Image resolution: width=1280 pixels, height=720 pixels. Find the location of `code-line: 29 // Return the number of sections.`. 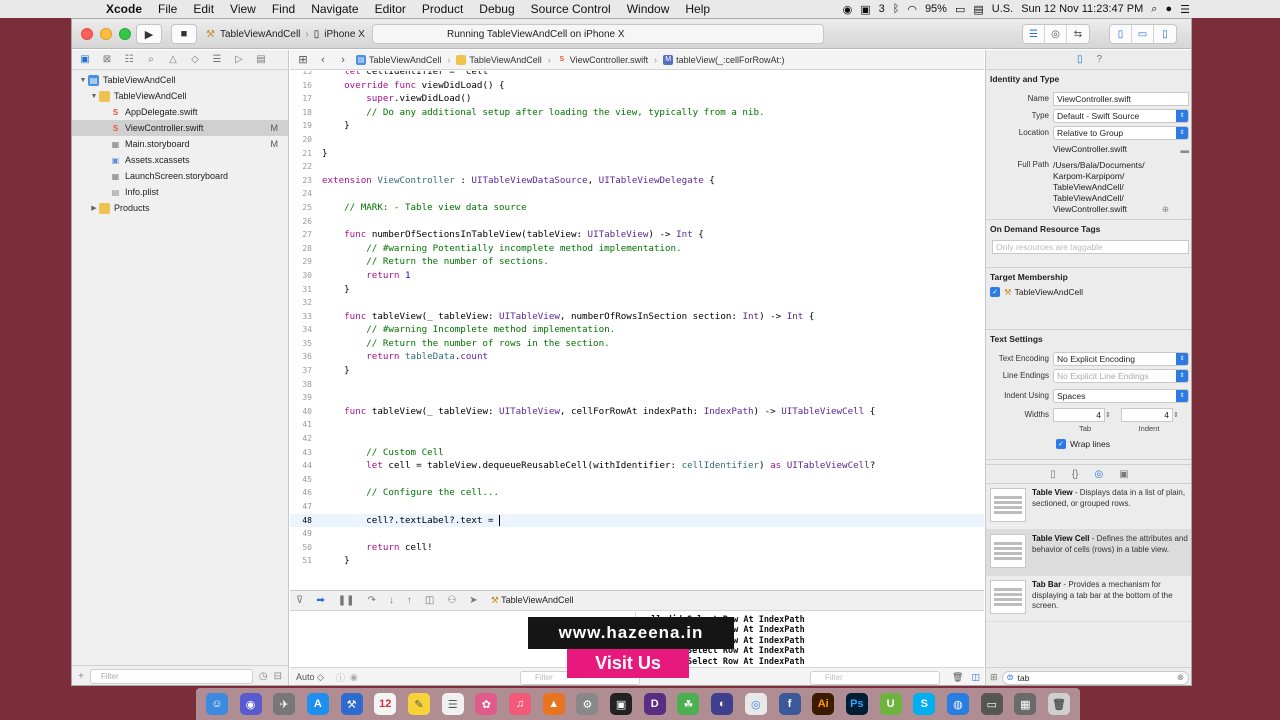

code-line: 29 // Return the number of sections. is located at coordinates (637, 262).